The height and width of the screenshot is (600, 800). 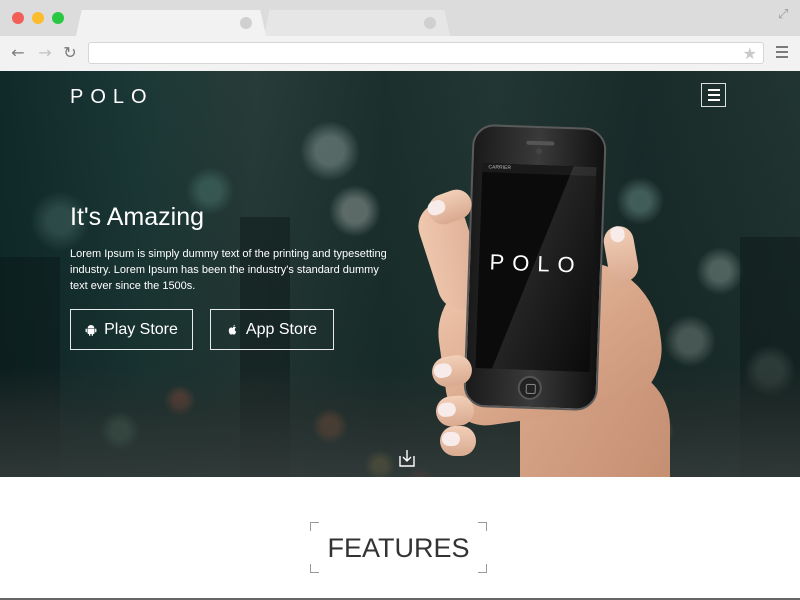 I want to click on phone-screen: CARRIER POLO, so click(x=536, y=267).